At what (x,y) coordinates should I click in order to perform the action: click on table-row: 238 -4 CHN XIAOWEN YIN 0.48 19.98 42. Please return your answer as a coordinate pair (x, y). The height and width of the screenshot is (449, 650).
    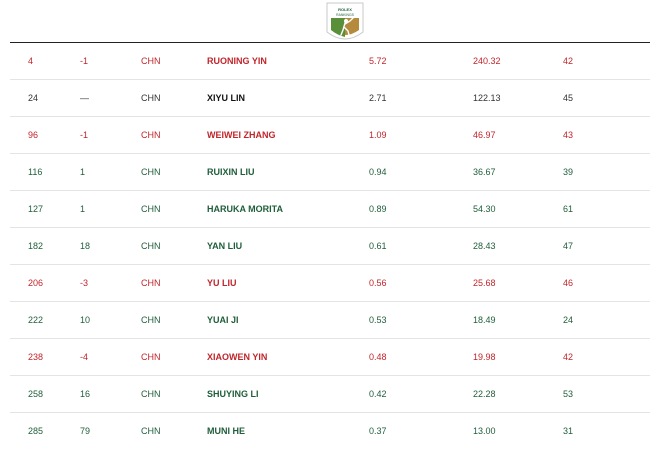
    Looking at the image, I should click on (330, 356).